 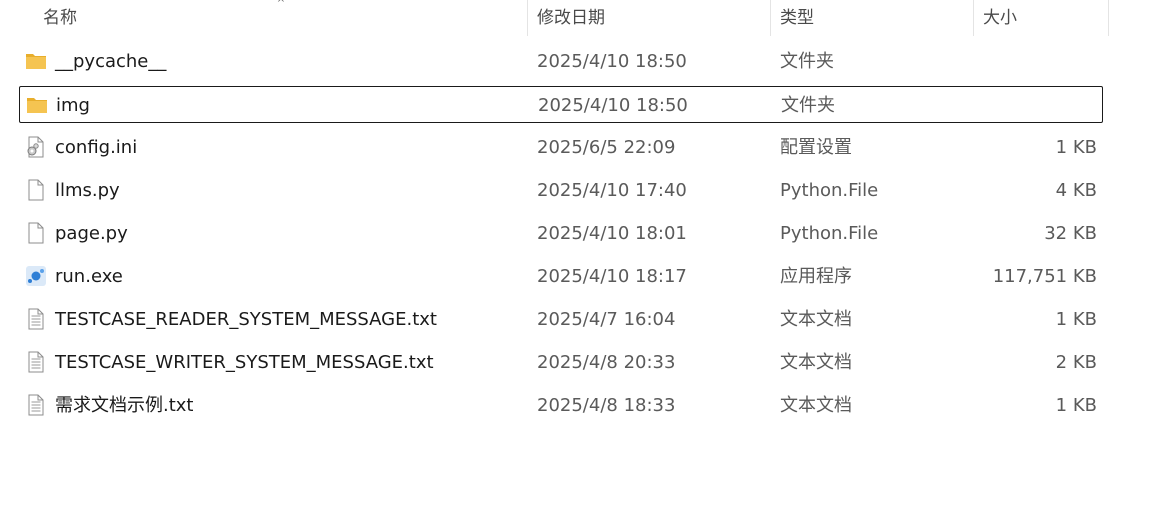 What do you see at coordinates (612, 190) in the screenshot?
I see `file-modified-date: 2025/4/10 17:40` at bounding box center [612, 190].